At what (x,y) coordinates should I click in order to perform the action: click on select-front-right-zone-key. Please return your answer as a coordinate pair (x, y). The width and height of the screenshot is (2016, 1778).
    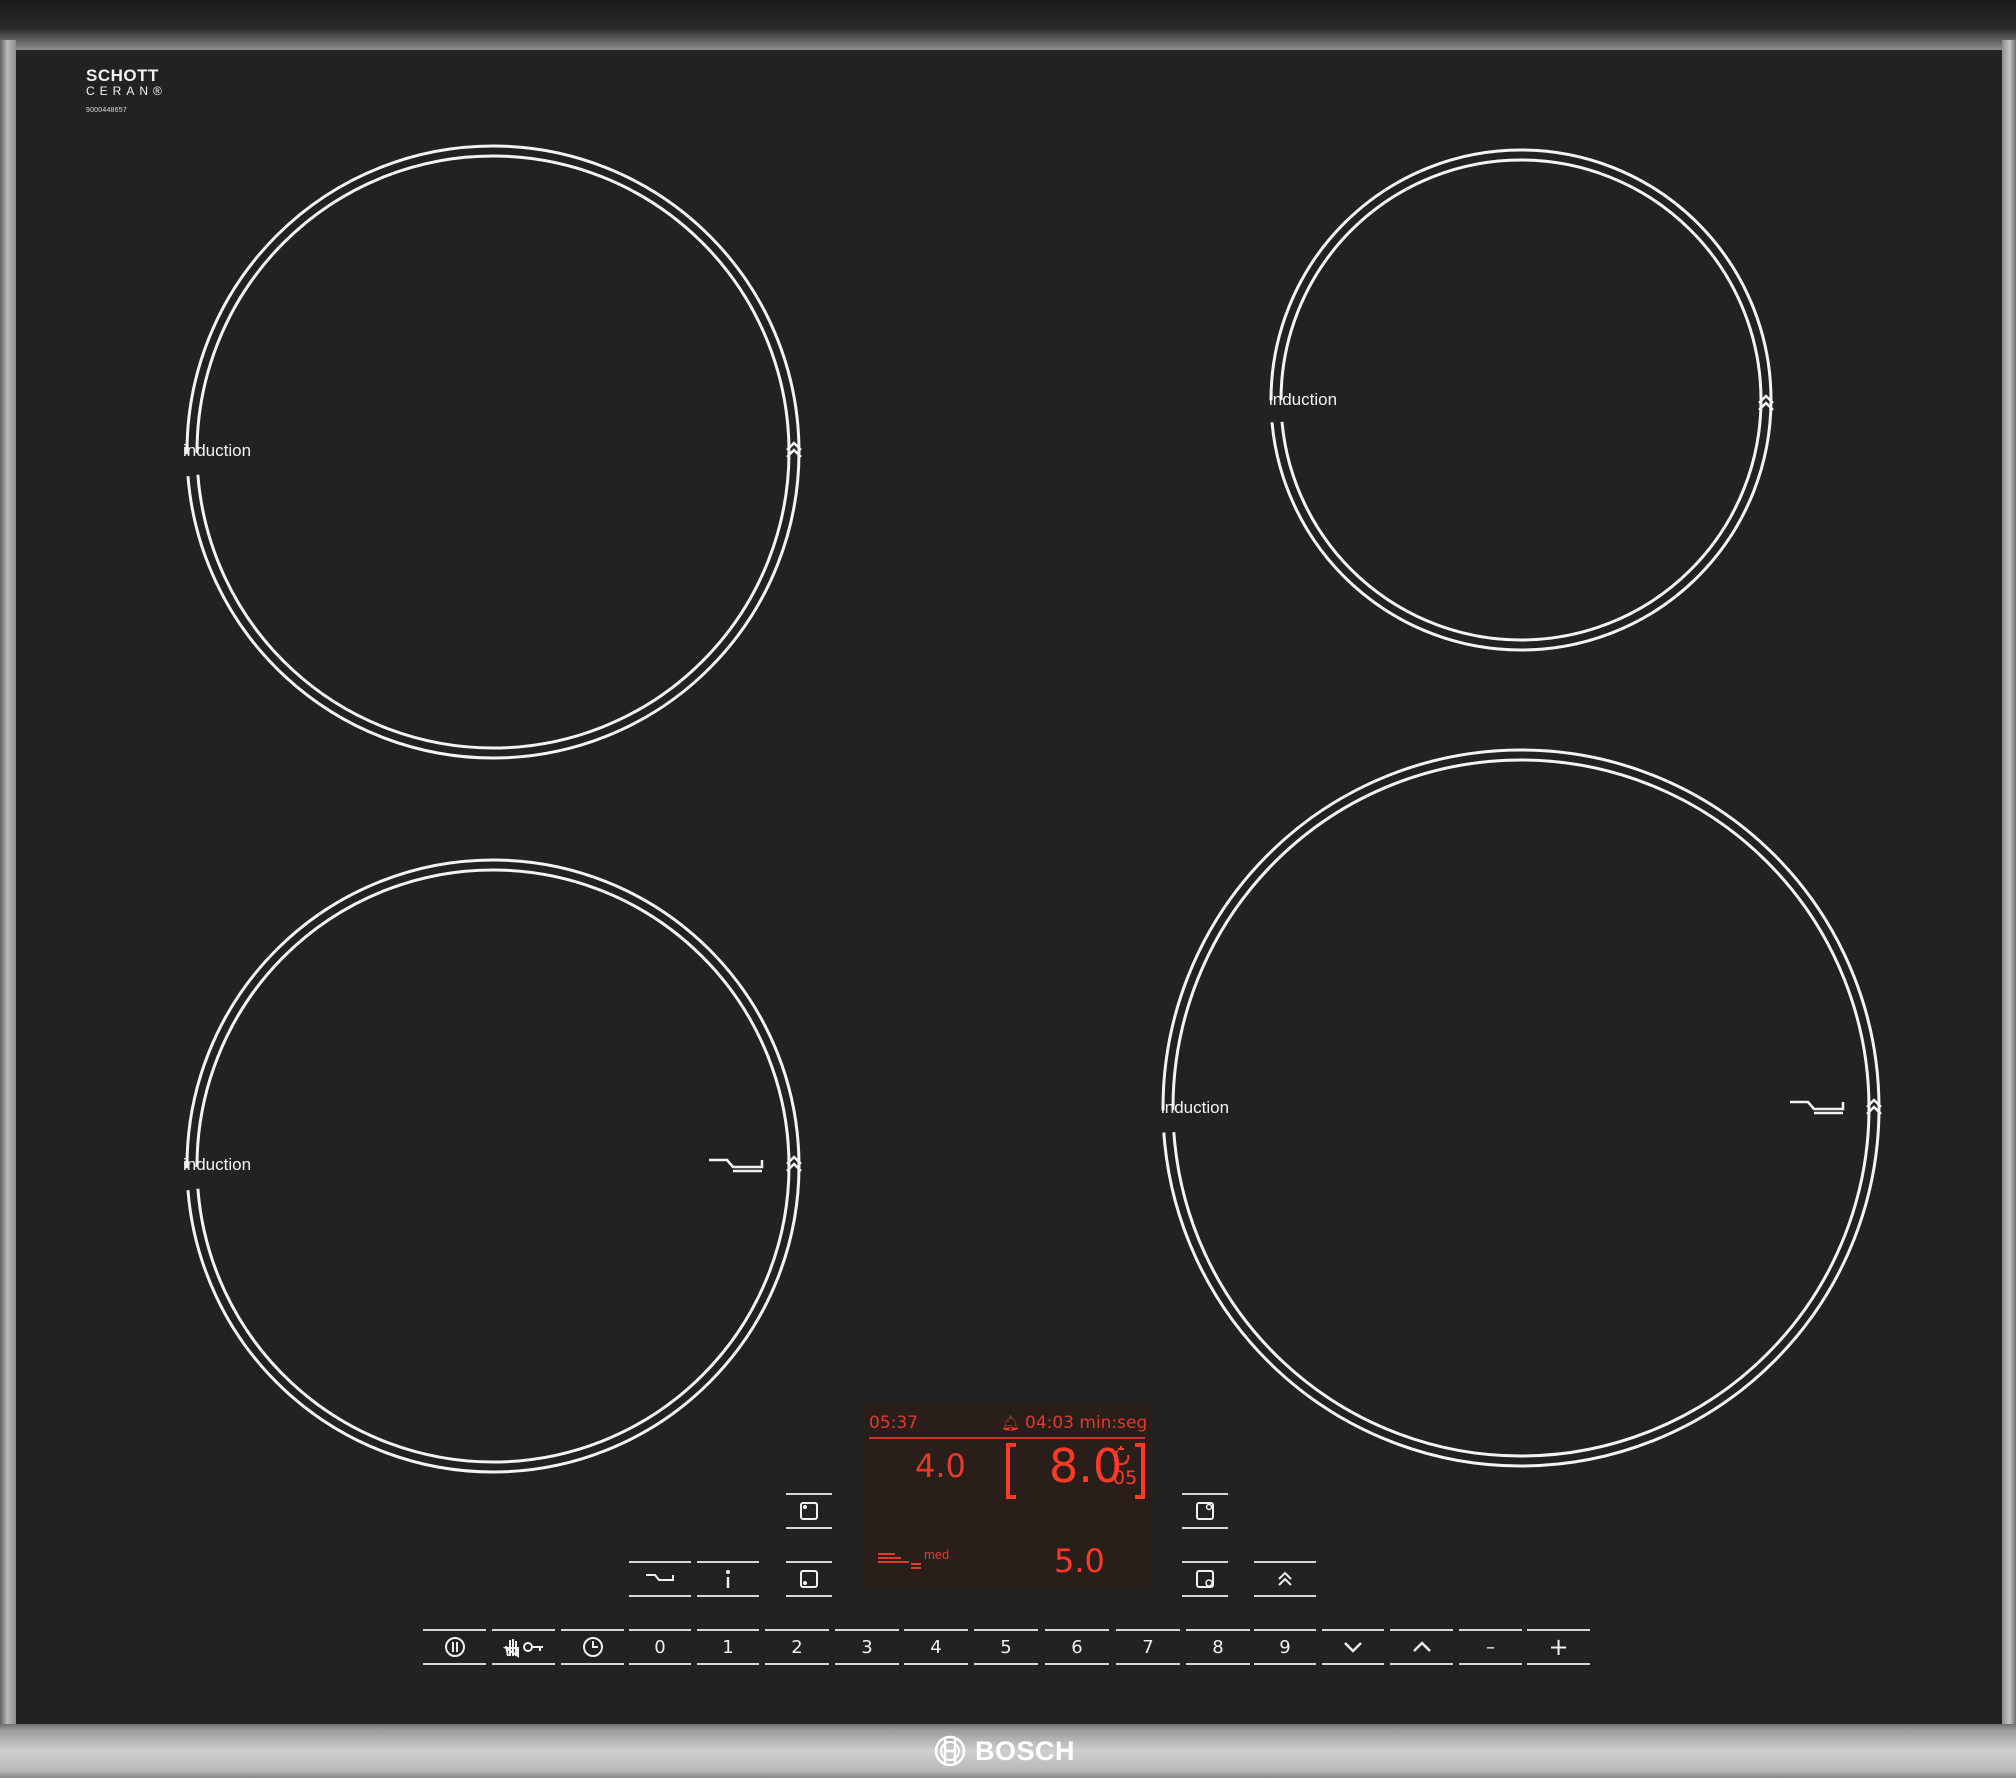
    Looking at the image, I should click on (1205, 1579).